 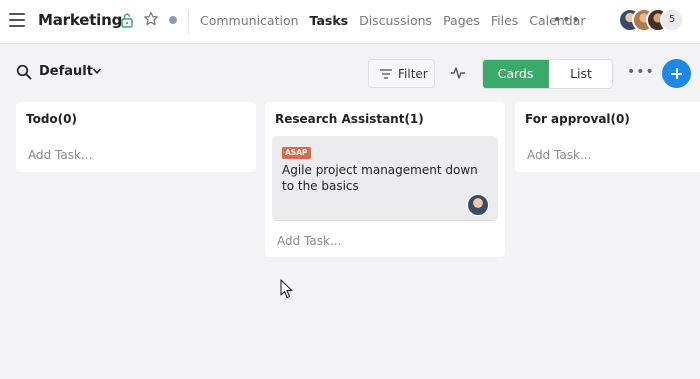 What do you see at coordinates (286, 289) in the screenshot?
I see `cursor-icon` at bounding box center [286, 289].